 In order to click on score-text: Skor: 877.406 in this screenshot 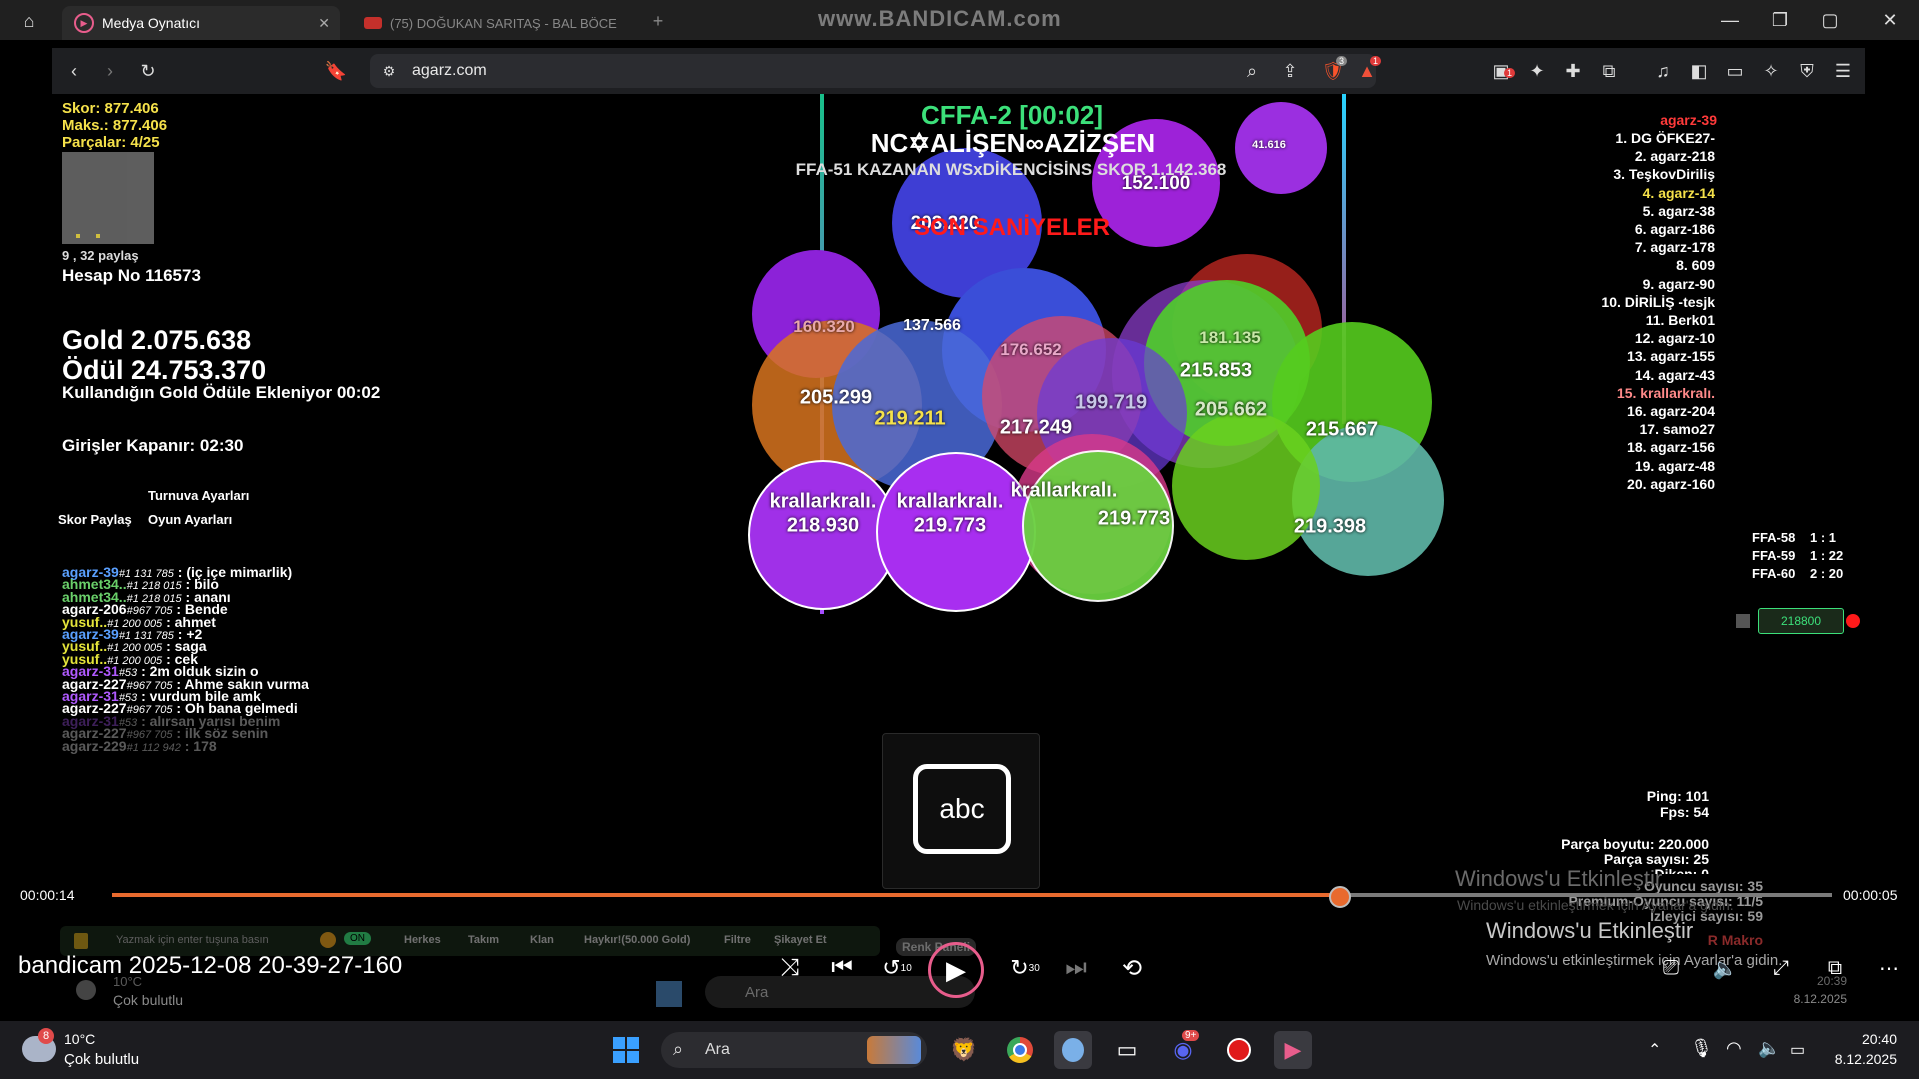, I will do `click(110, 108)`.